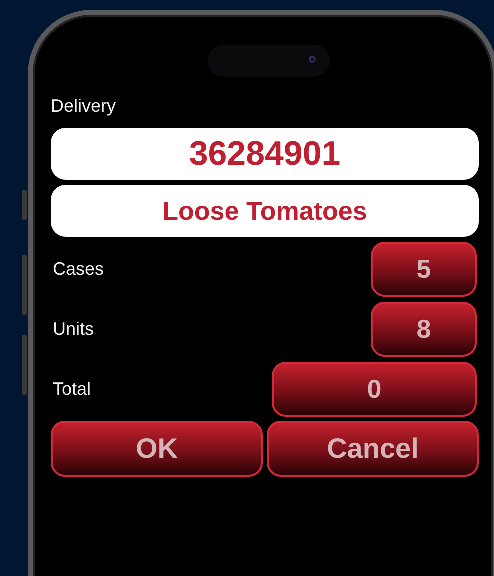 This screenshot has width=494, height=576. Describe the element at coordinates (73, 329) in the screenshot. I see `field-label: Units` at that location.